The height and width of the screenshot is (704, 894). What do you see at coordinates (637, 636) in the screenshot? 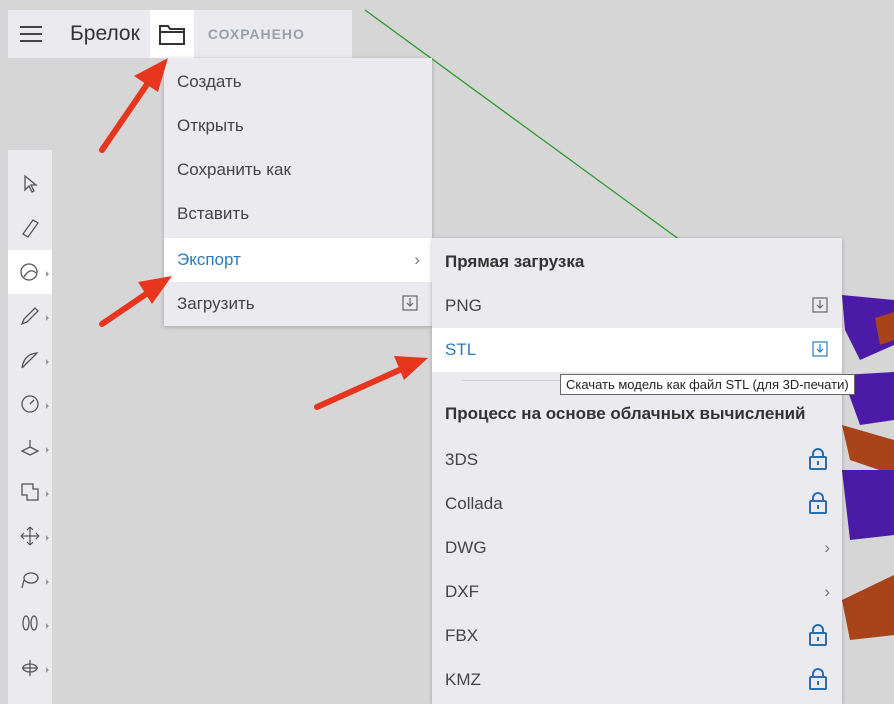
I see `export-fbx: FBX` at bounding box center [637, 636].